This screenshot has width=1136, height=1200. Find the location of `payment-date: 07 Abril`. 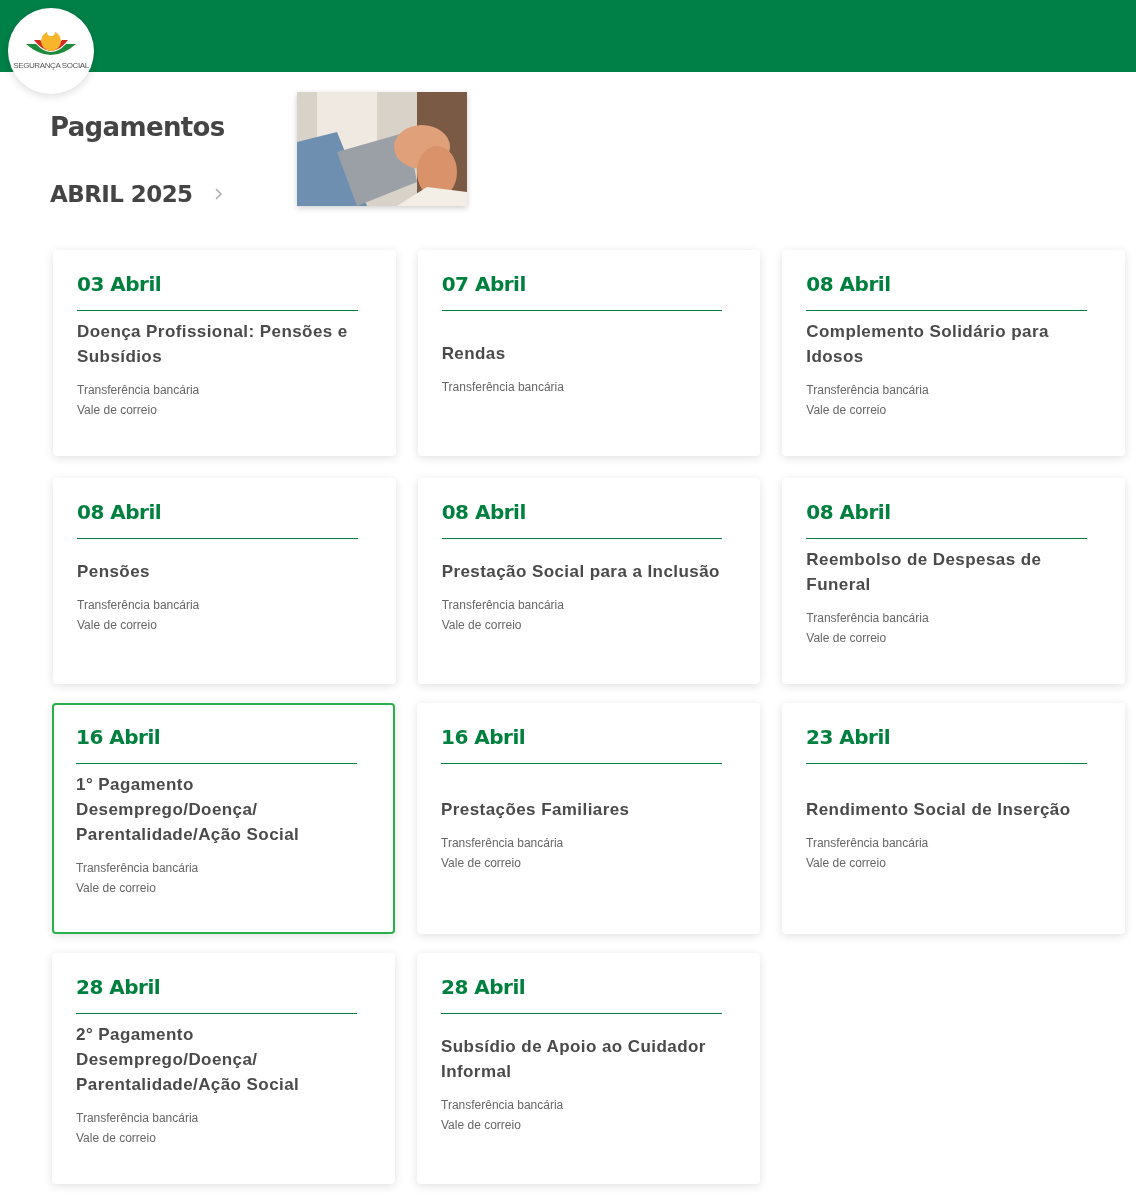

payment-date: 07 Abril is located at coordinates (484, 284).